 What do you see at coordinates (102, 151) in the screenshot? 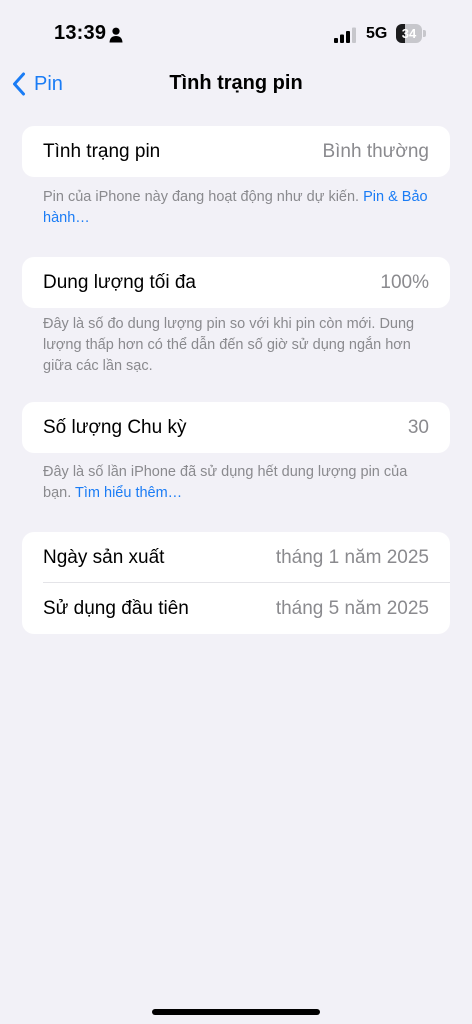
I see `battery-health-label: Tình trạng pin` at bounding box center [102, 151].